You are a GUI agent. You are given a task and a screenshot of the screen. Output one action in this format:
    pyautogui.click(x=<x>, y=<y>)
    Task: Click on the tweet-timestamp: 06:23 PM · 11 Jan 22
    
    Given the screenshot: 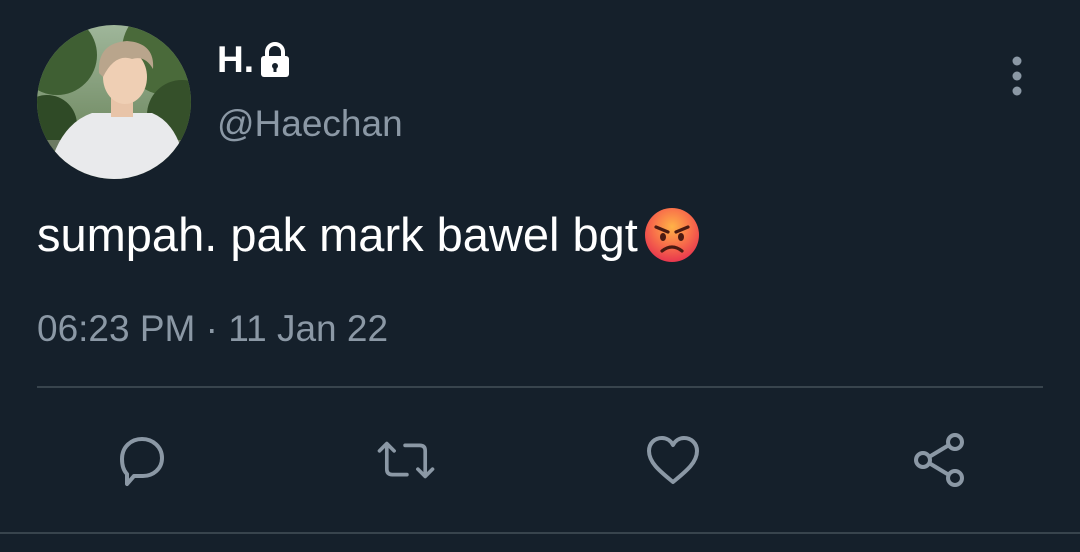 What is the action you would take?
    pyautogui.click(x=212, y=329)
    